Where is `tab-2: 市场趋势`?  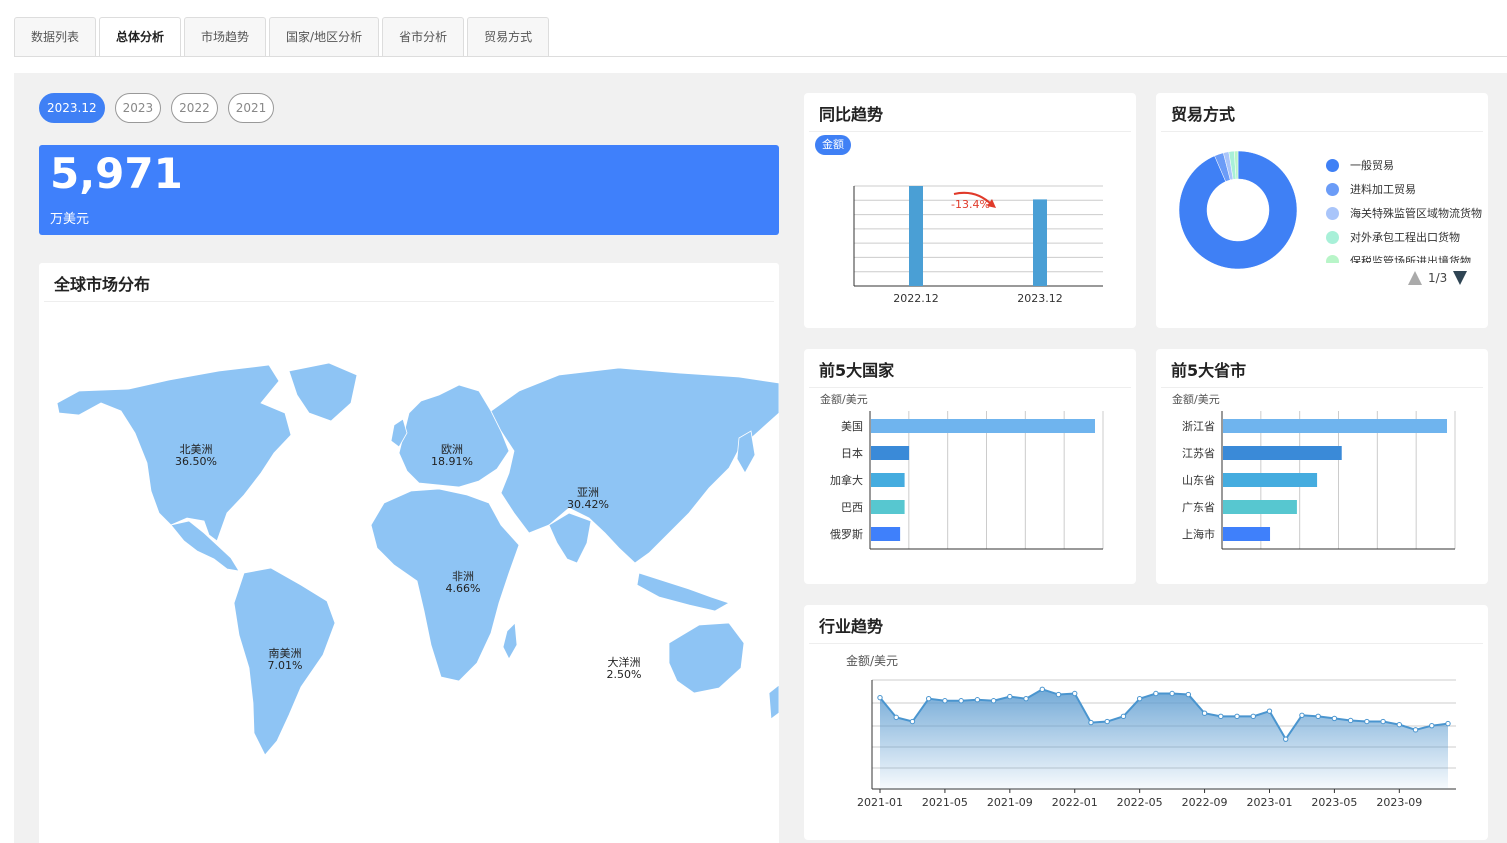
tab-2: 市场趋势 is located at coordinates (225, 37).